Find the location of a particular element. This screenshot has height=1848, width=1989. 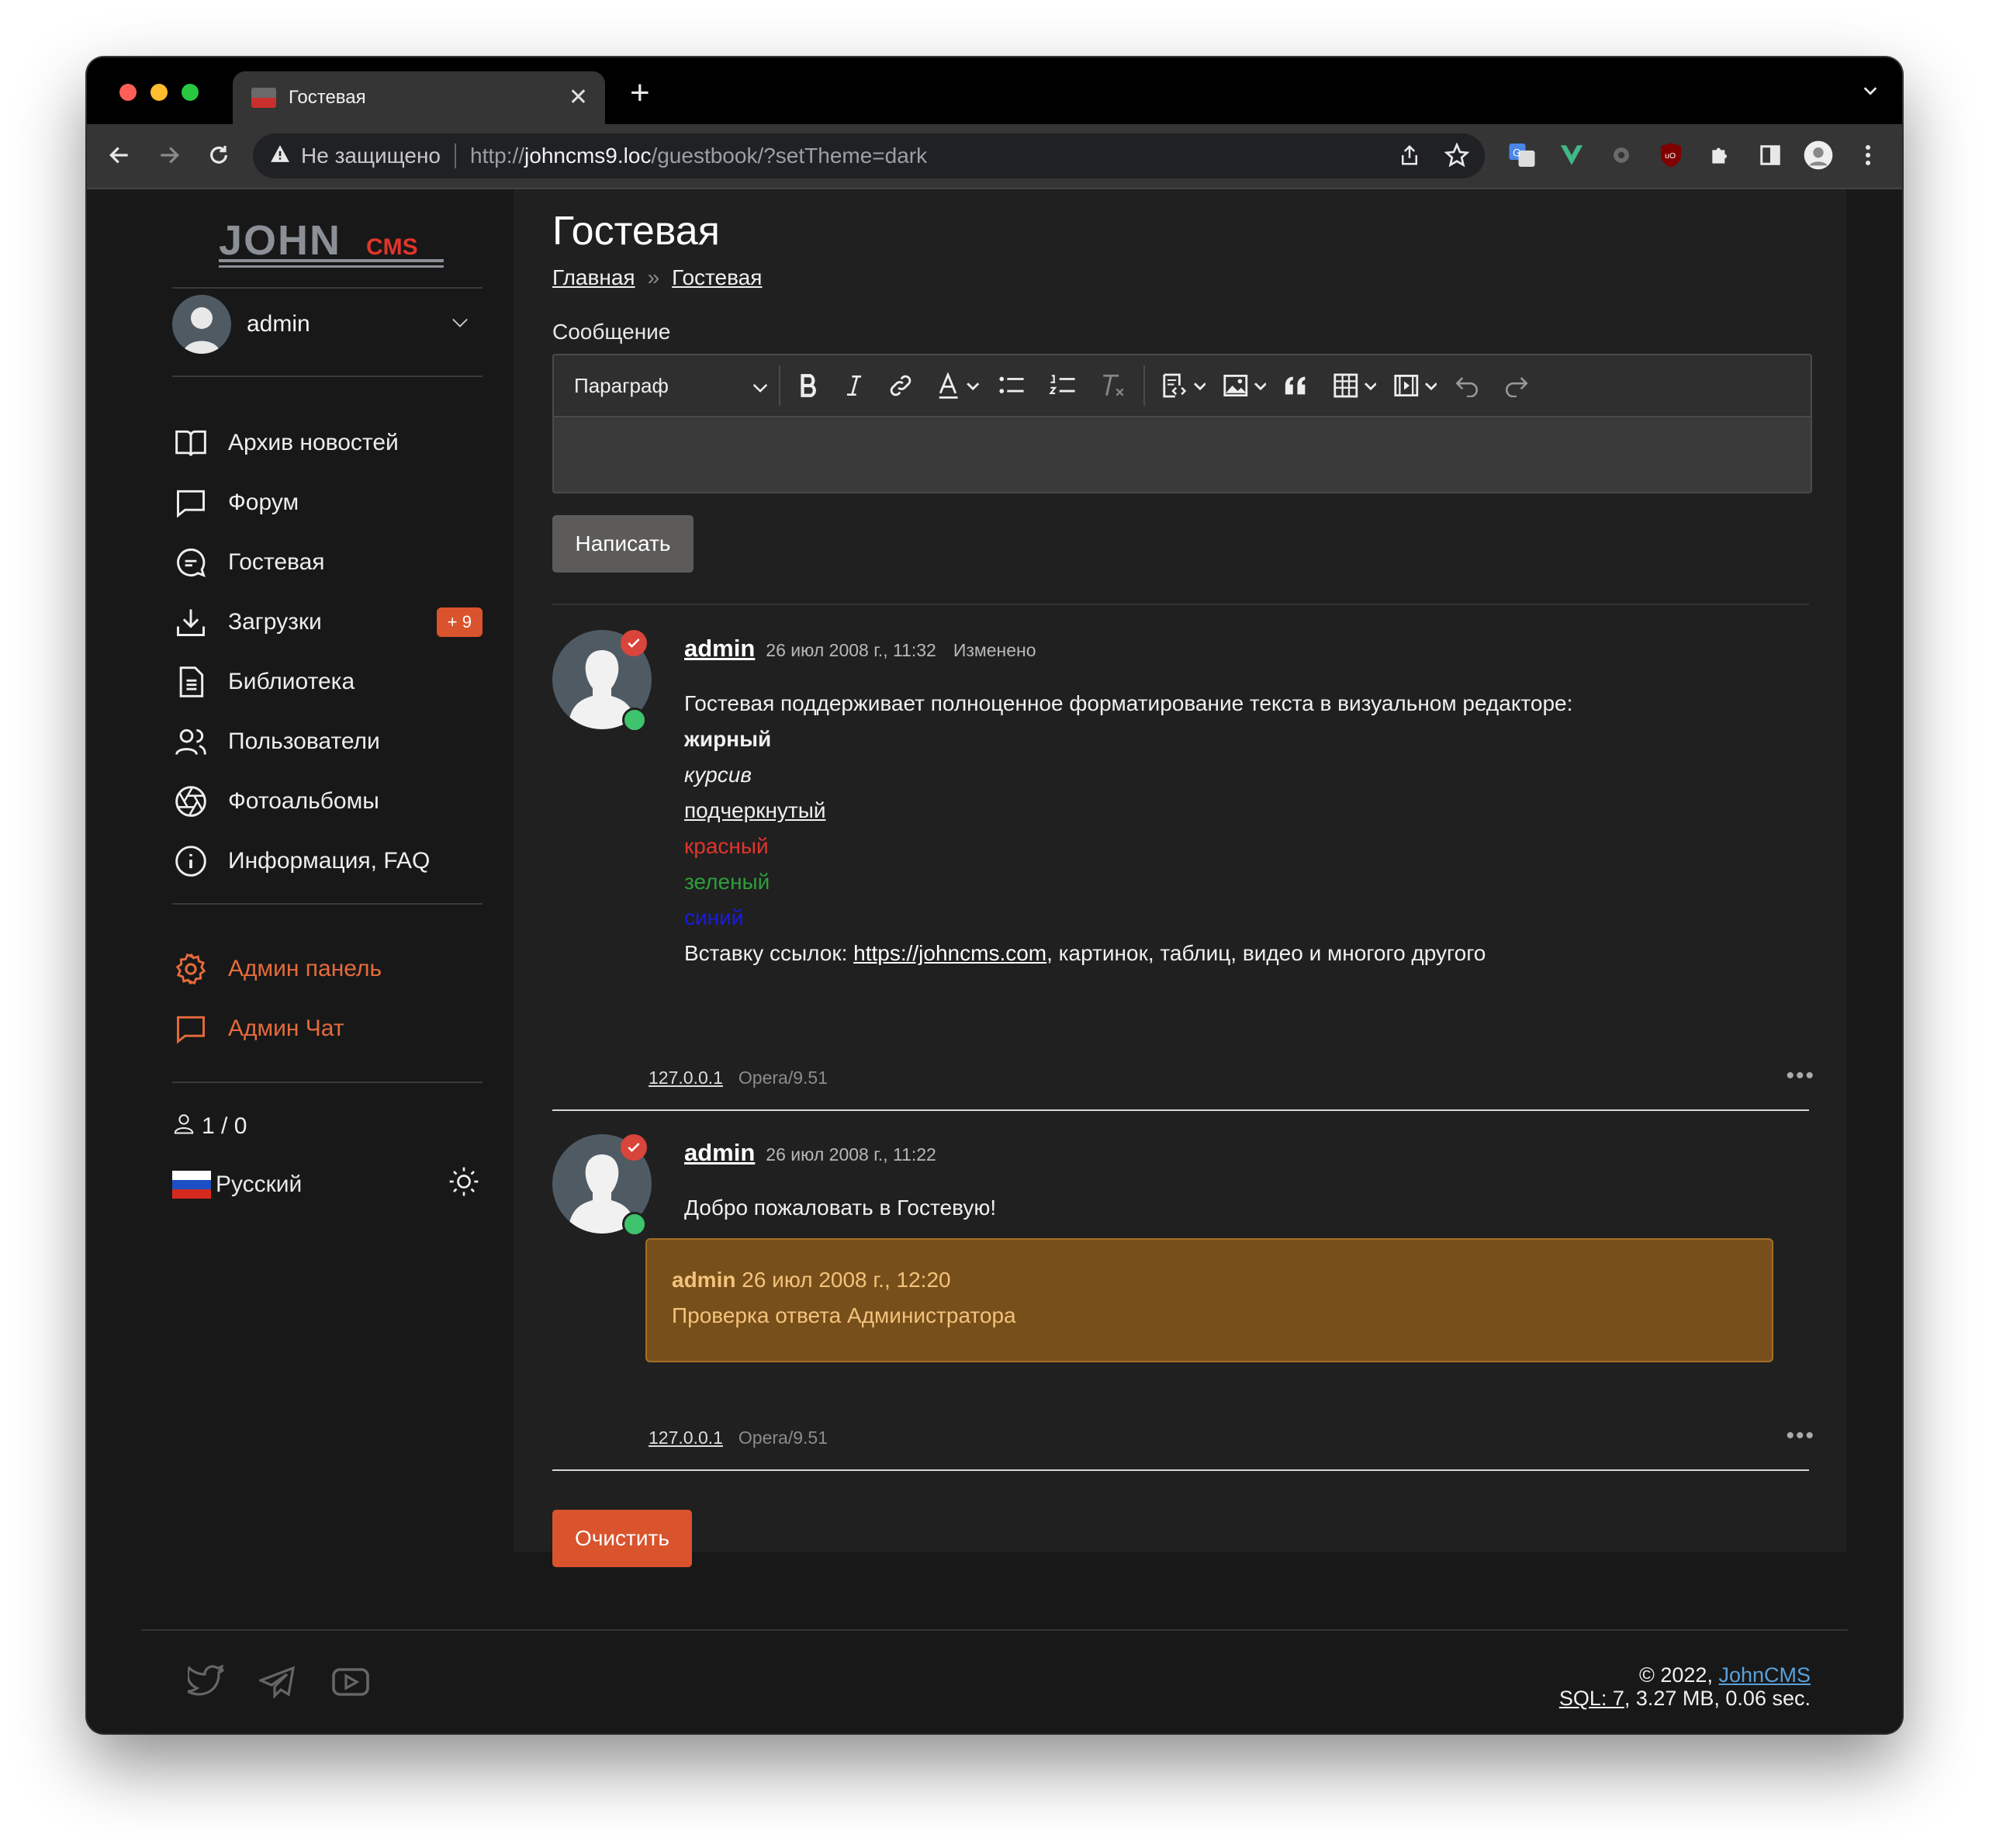

tab-search-chevron-icon is located at coordinates (1870, 92).